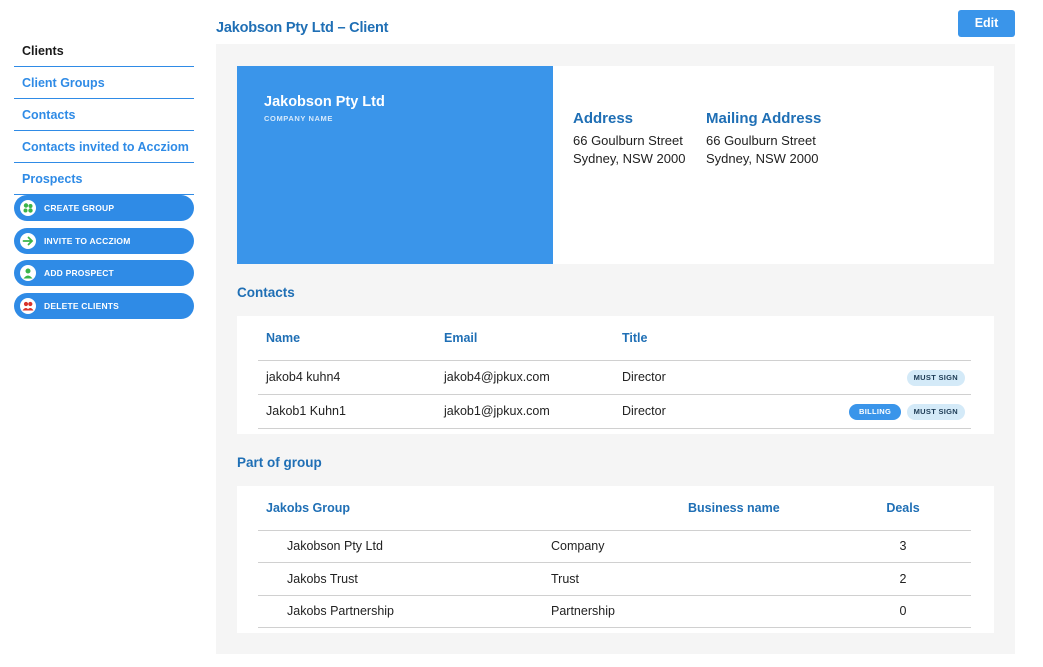 The width and height of the screenshot is (1043, 667). What do you see at coordinates (79, 208) in the screenshot?
I see `create-group-label: CREATE GROUP` at bounding box center [79, 208].